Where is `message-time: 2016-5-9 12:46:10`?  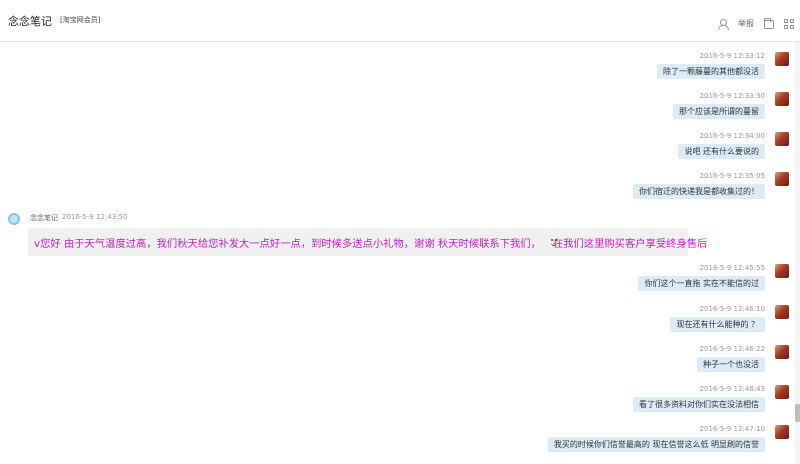 message-time: 2016-5-9 12:46:10 is located at coordinates (732, 309).